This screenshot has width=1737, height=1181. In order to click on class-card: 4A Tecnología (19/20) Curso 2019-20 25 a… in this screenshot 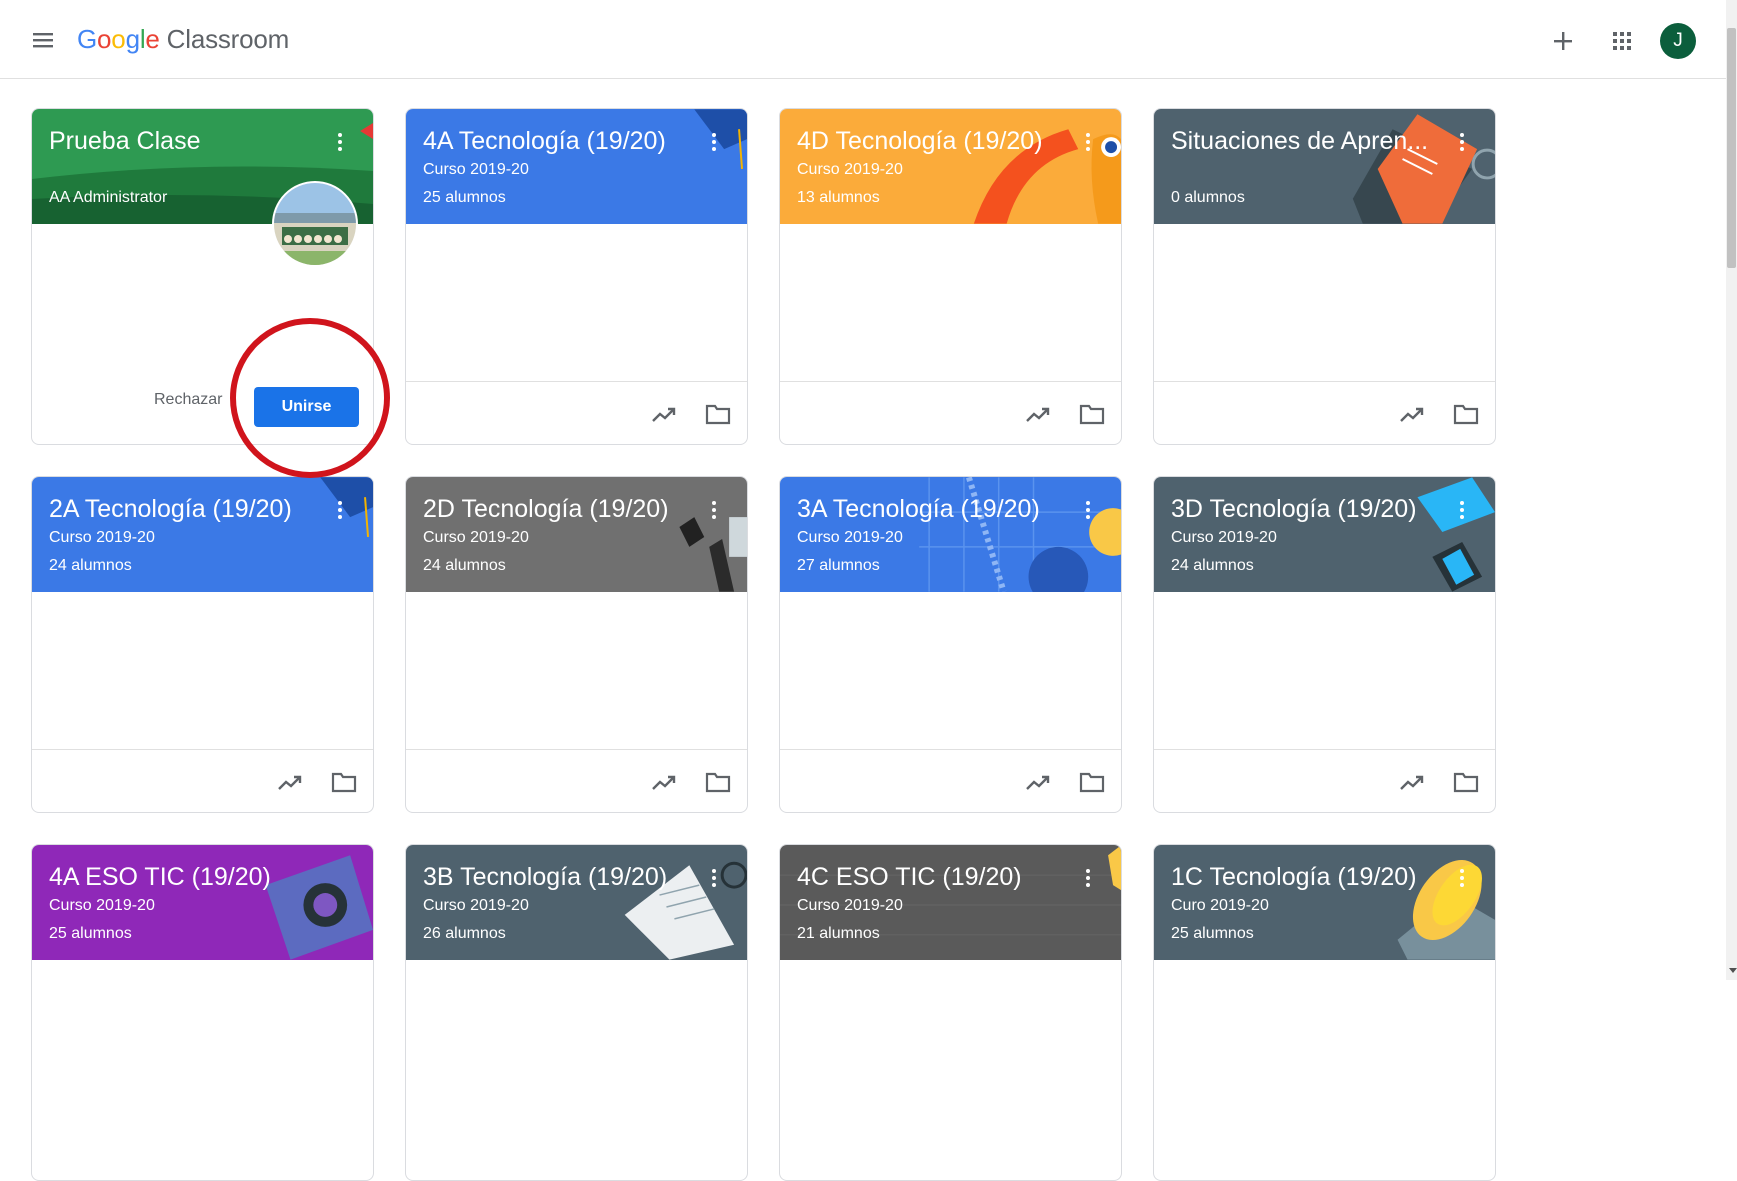, I will do `click(576, 276)`.